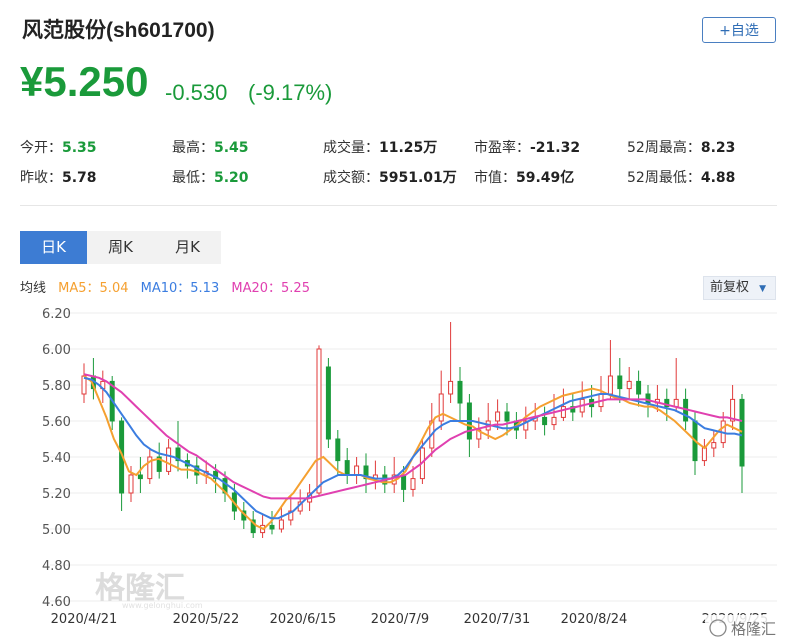  I want to click on stat-value: 5.78, so click(79, 178).